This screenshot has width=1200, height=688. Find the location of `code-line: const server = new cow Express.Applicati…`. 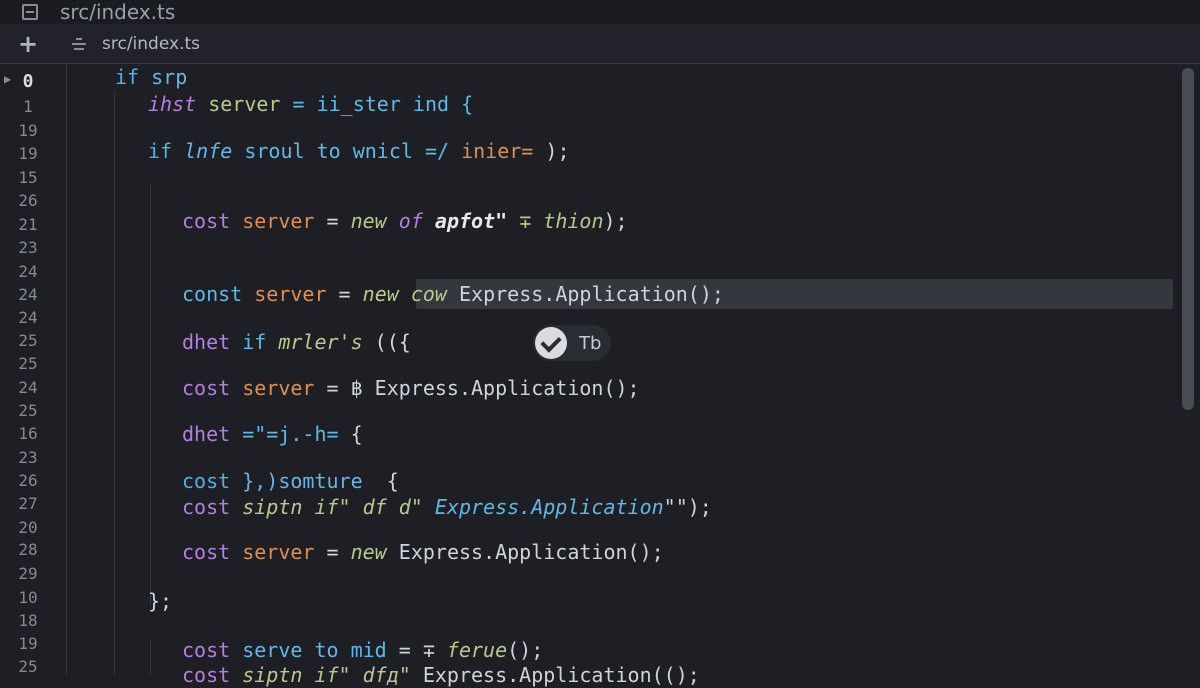

code-line: const server = new cow Express.Applicati… is located at coordinates (453, 294).